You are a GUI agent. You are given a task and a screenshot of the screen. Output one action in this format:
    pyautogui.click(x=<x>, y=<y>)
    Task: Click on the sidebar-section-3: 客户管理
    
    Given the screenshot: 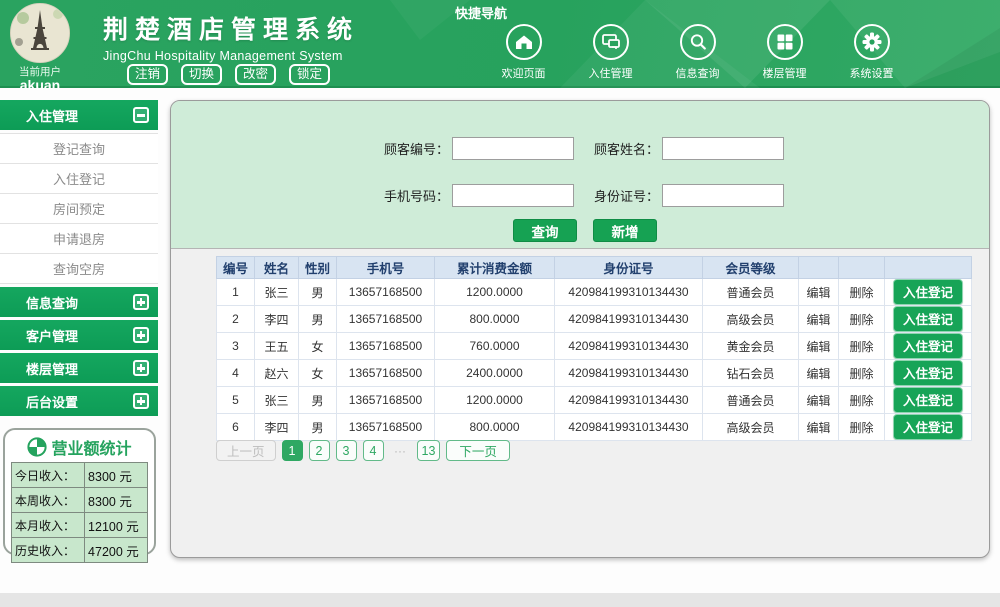 What is the action you would take?
    pyautogui.click(x=79, y=335)
    